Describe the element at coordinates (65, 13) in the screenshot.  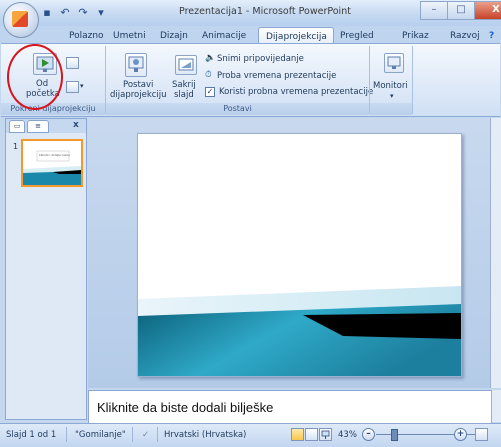
I see `undo-icon: ↶` at that location.